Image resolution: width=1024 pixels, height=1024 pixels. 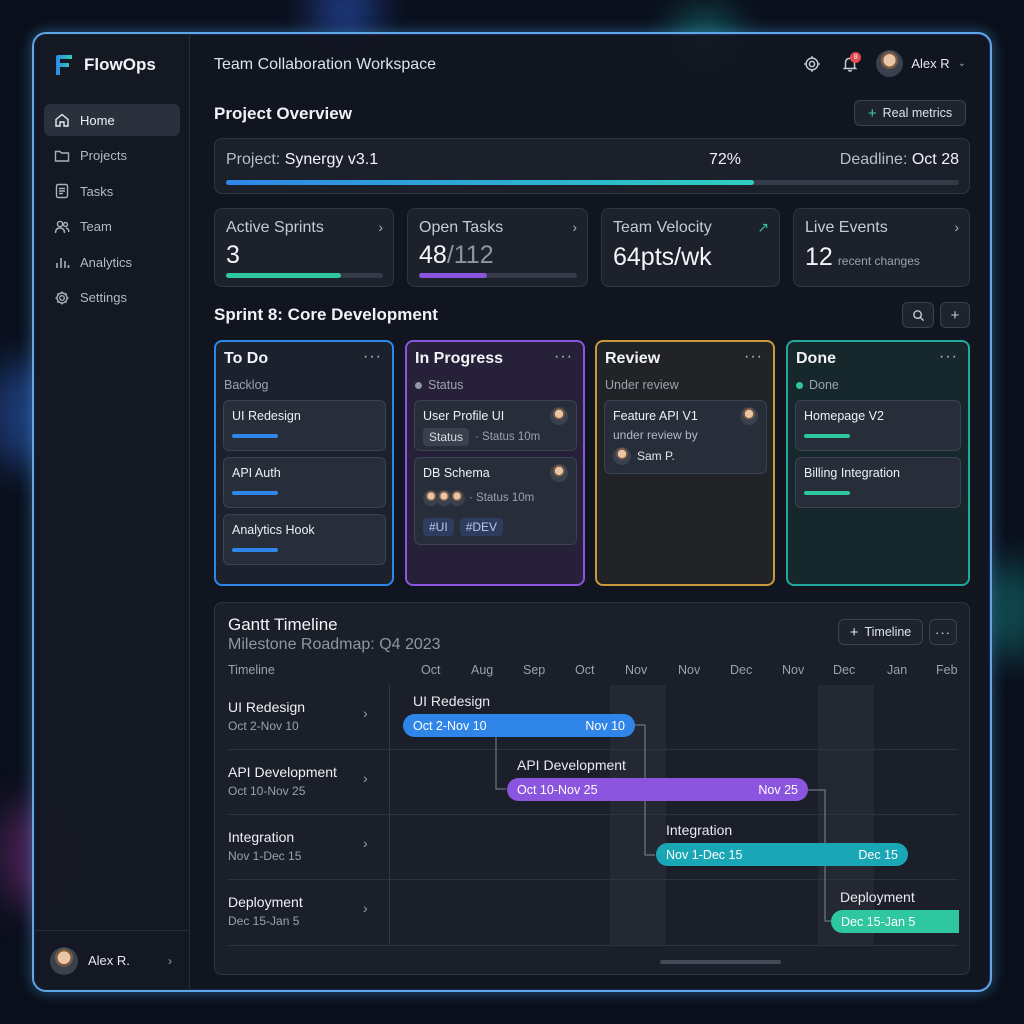 I want to click on task-card: Analytics Hook, so click(x=304, y=539).